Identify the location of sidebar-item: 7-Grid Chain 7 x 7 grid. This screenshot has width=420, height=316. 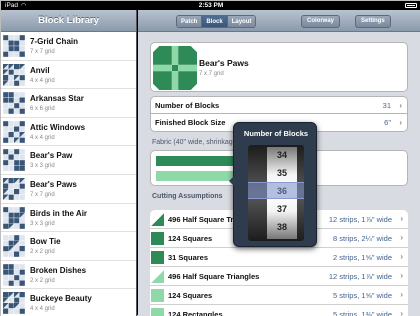
(68, 46).